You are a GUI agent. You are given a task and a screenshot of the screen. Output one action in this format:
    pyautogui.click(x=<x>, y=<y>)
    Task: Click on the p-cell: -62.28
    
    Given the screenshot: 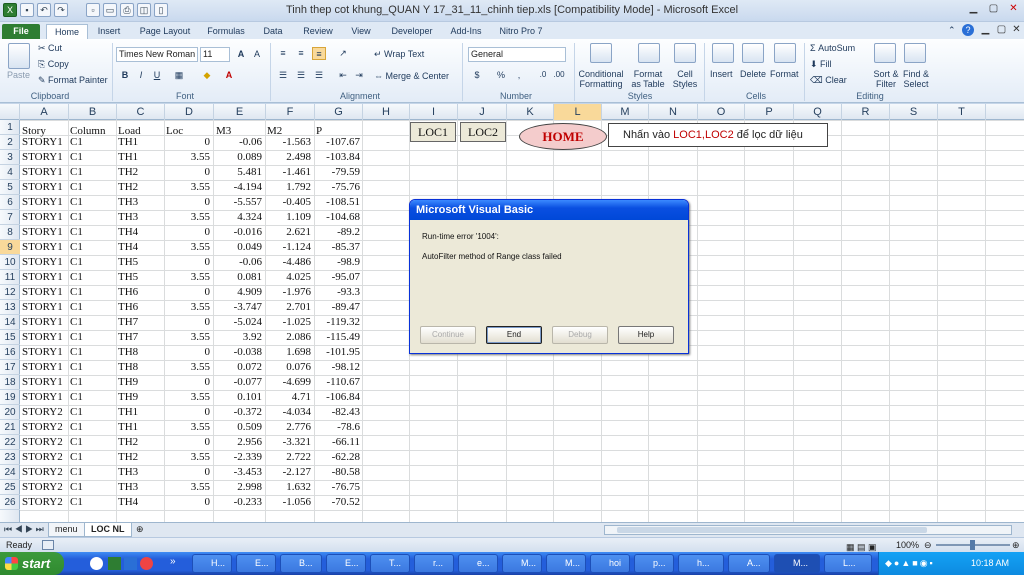 What is the action you would take?
    pyautogui.click(x=338, y=457)
    